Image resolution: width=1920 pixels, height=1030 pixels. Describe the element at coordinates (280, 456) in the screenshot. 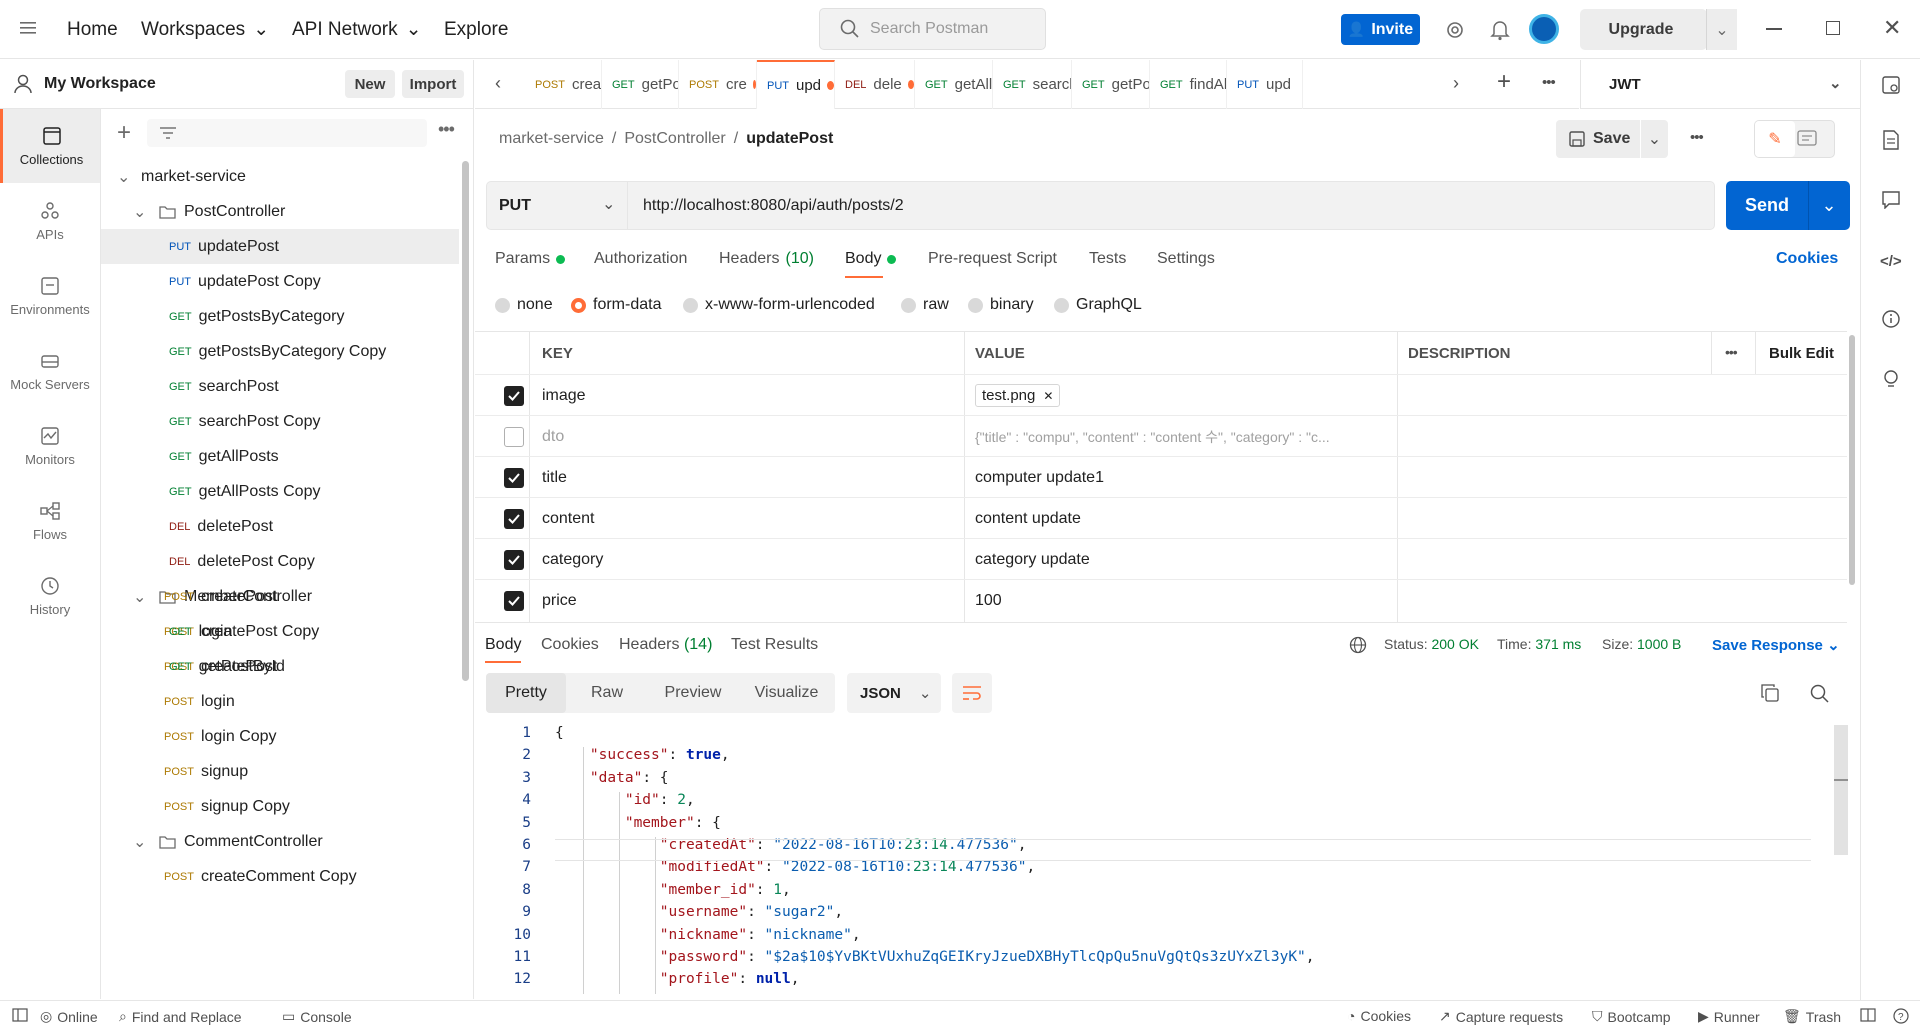

I see `tree-request-item: GET getAllPosts` at that location.